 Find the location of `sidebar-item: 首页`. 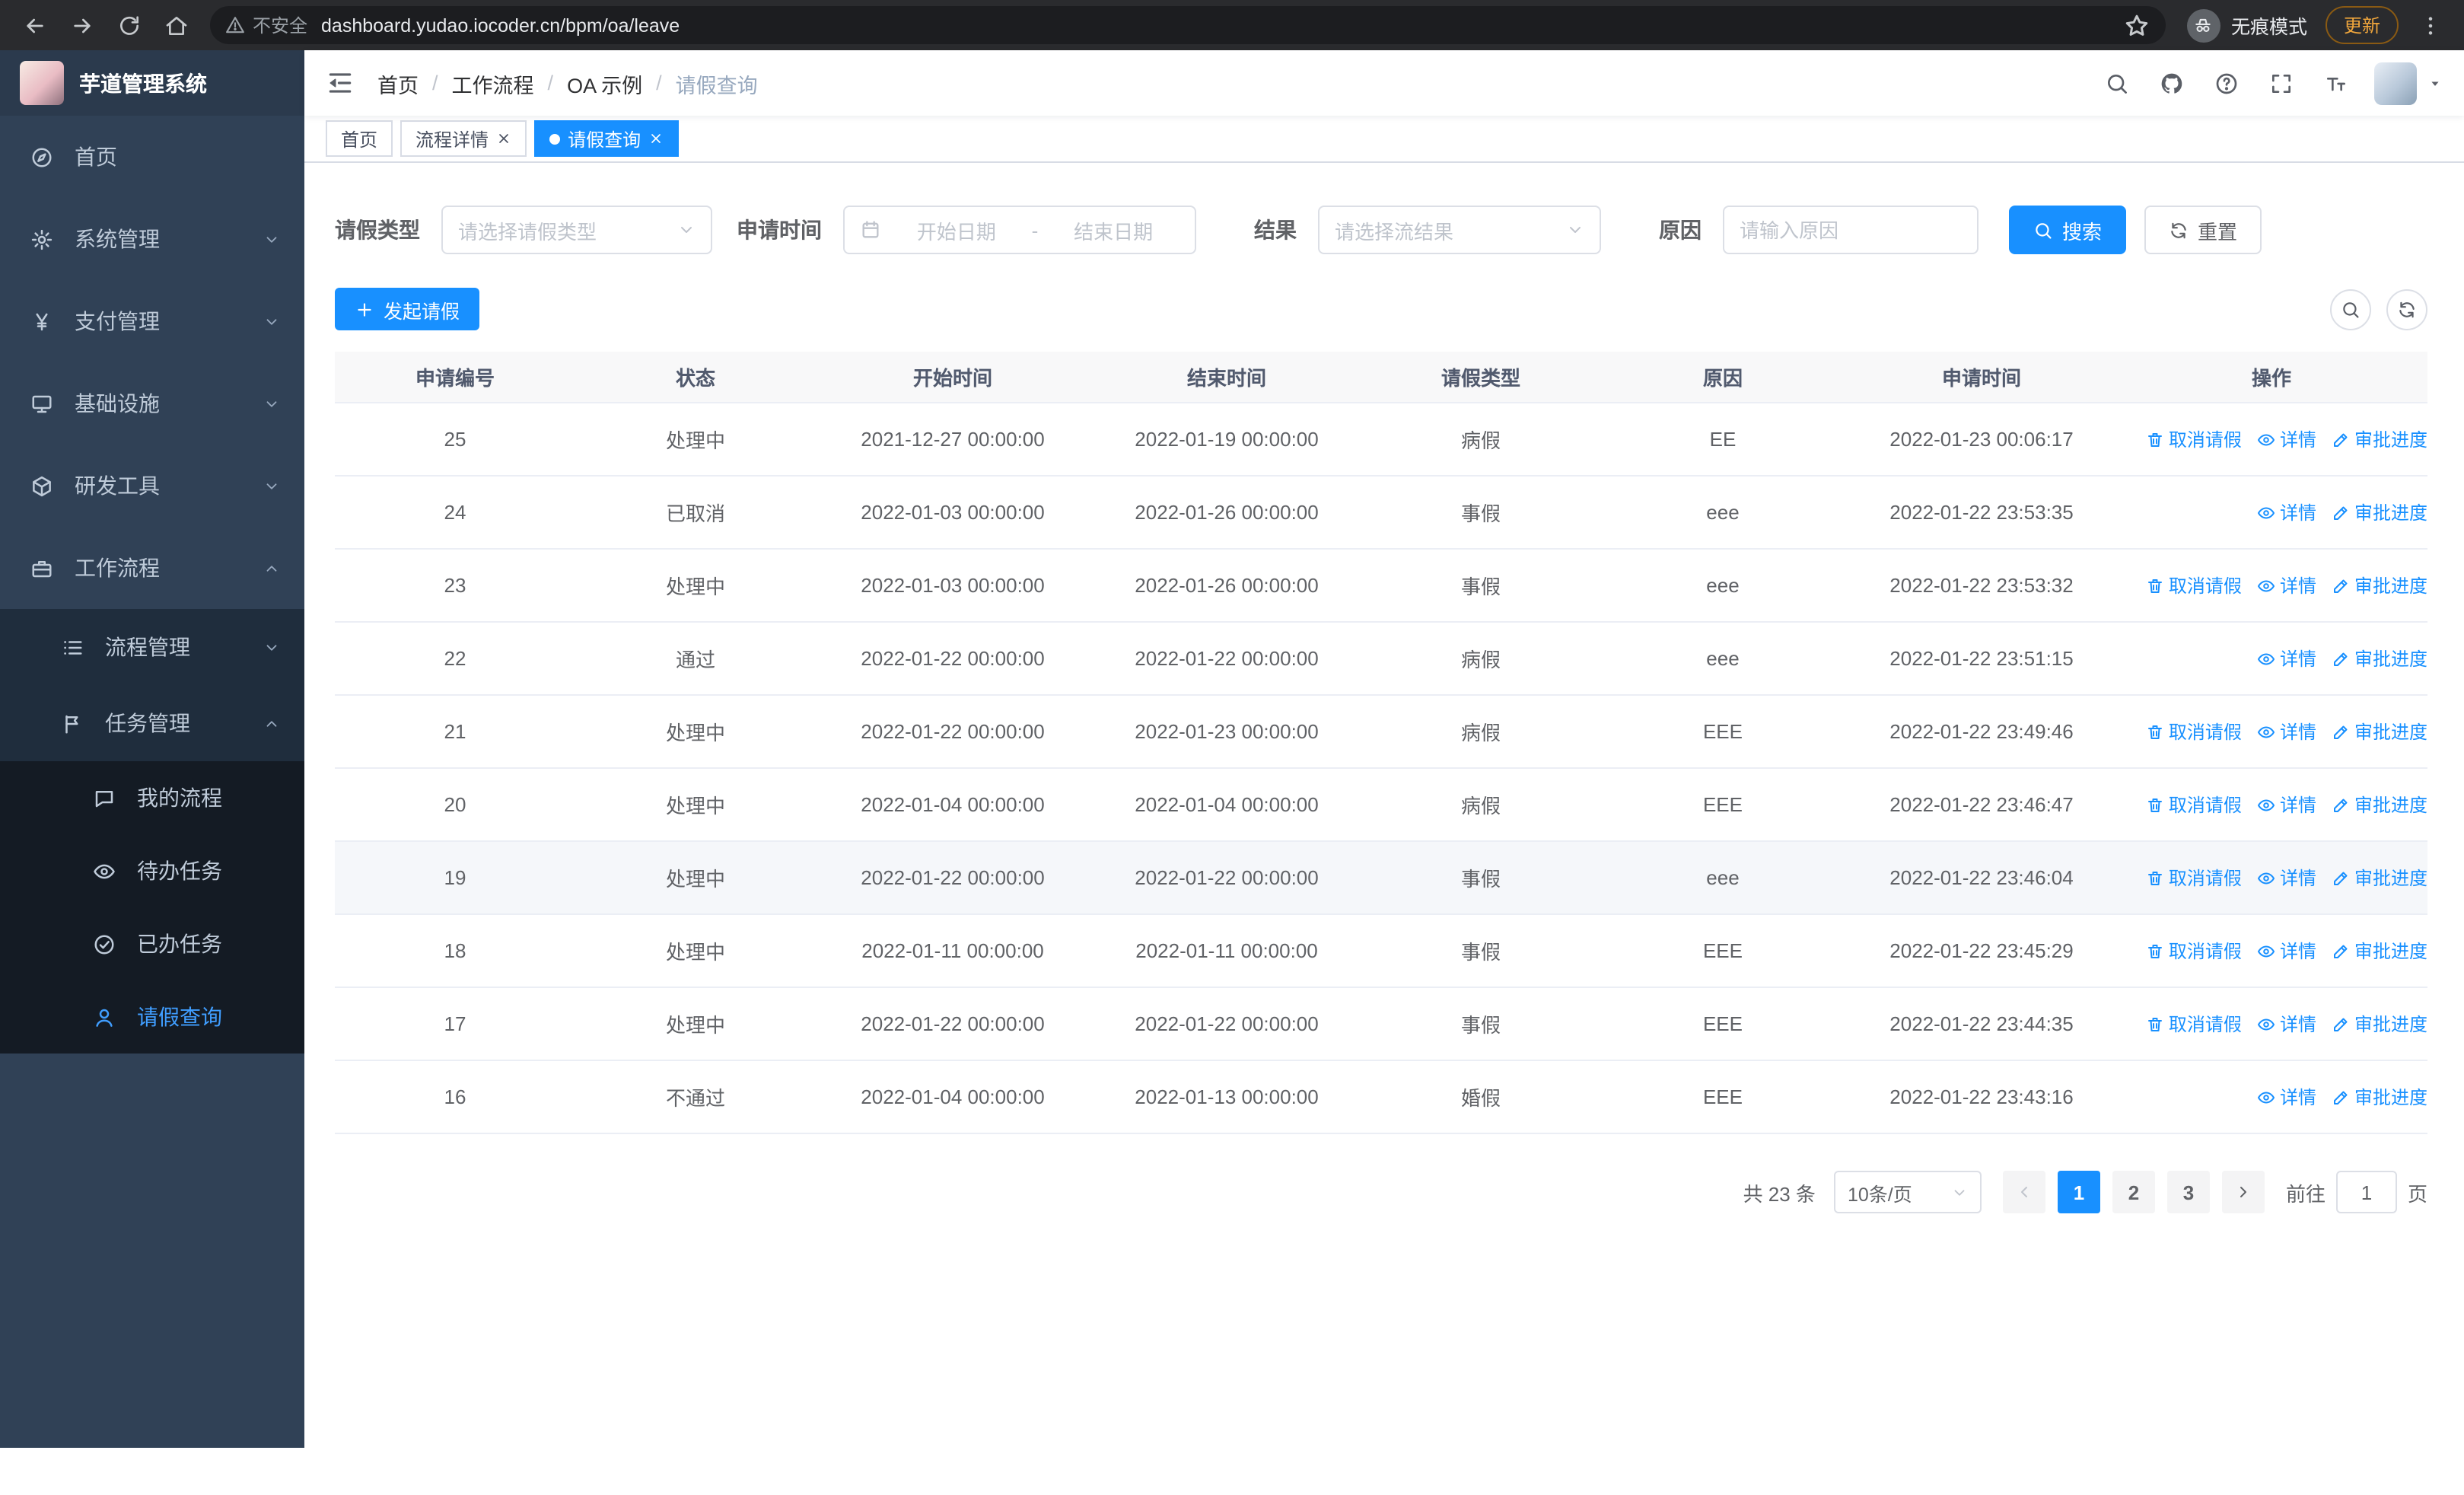

sidebar-item: 首页 is located at coordinates (152, 157).